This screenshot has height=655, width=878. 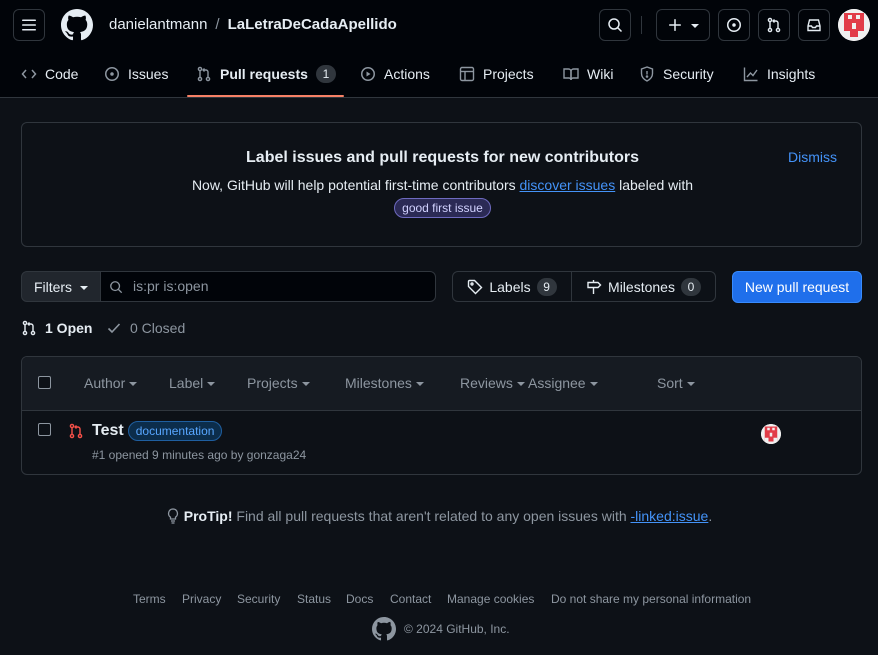 What do you see at coordinates (62, 74) in the screenshot?
I see `tab-code-label: Code` at bounding box center [62, 74].